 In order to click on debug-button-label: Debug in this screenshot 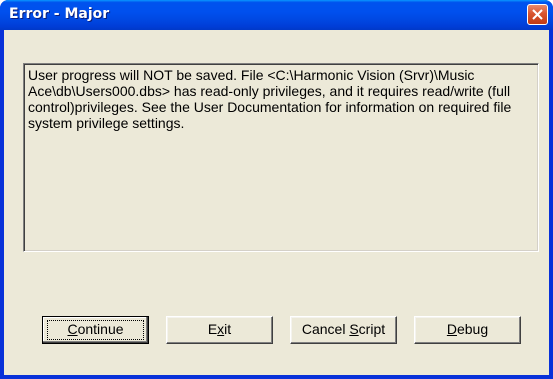, I will do `click(467, 329)`.